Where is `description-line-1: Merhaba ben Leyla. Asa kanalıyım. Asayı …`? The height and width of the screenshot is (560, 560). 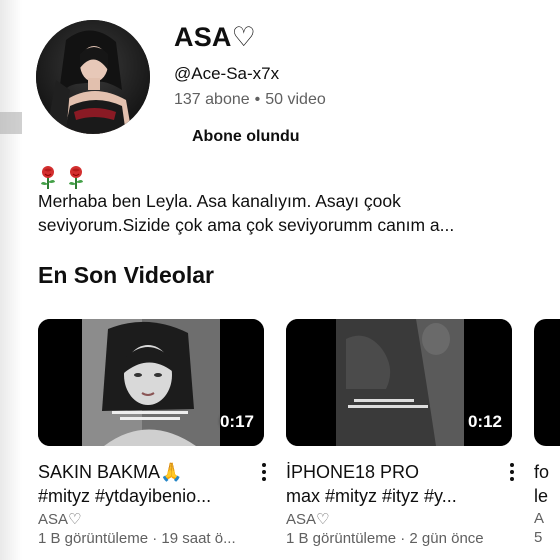 description-line-1: Merhaba ben Leyla. Asa kanalıyım. Asayı … is located at coordinates (219, 201).